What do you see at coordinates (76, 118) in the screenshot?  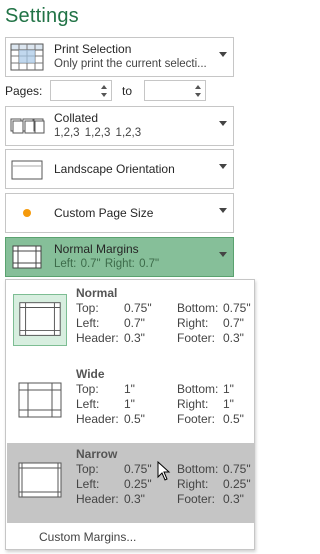 I see `collation-label: Collated` at bounding box center [76, 118].